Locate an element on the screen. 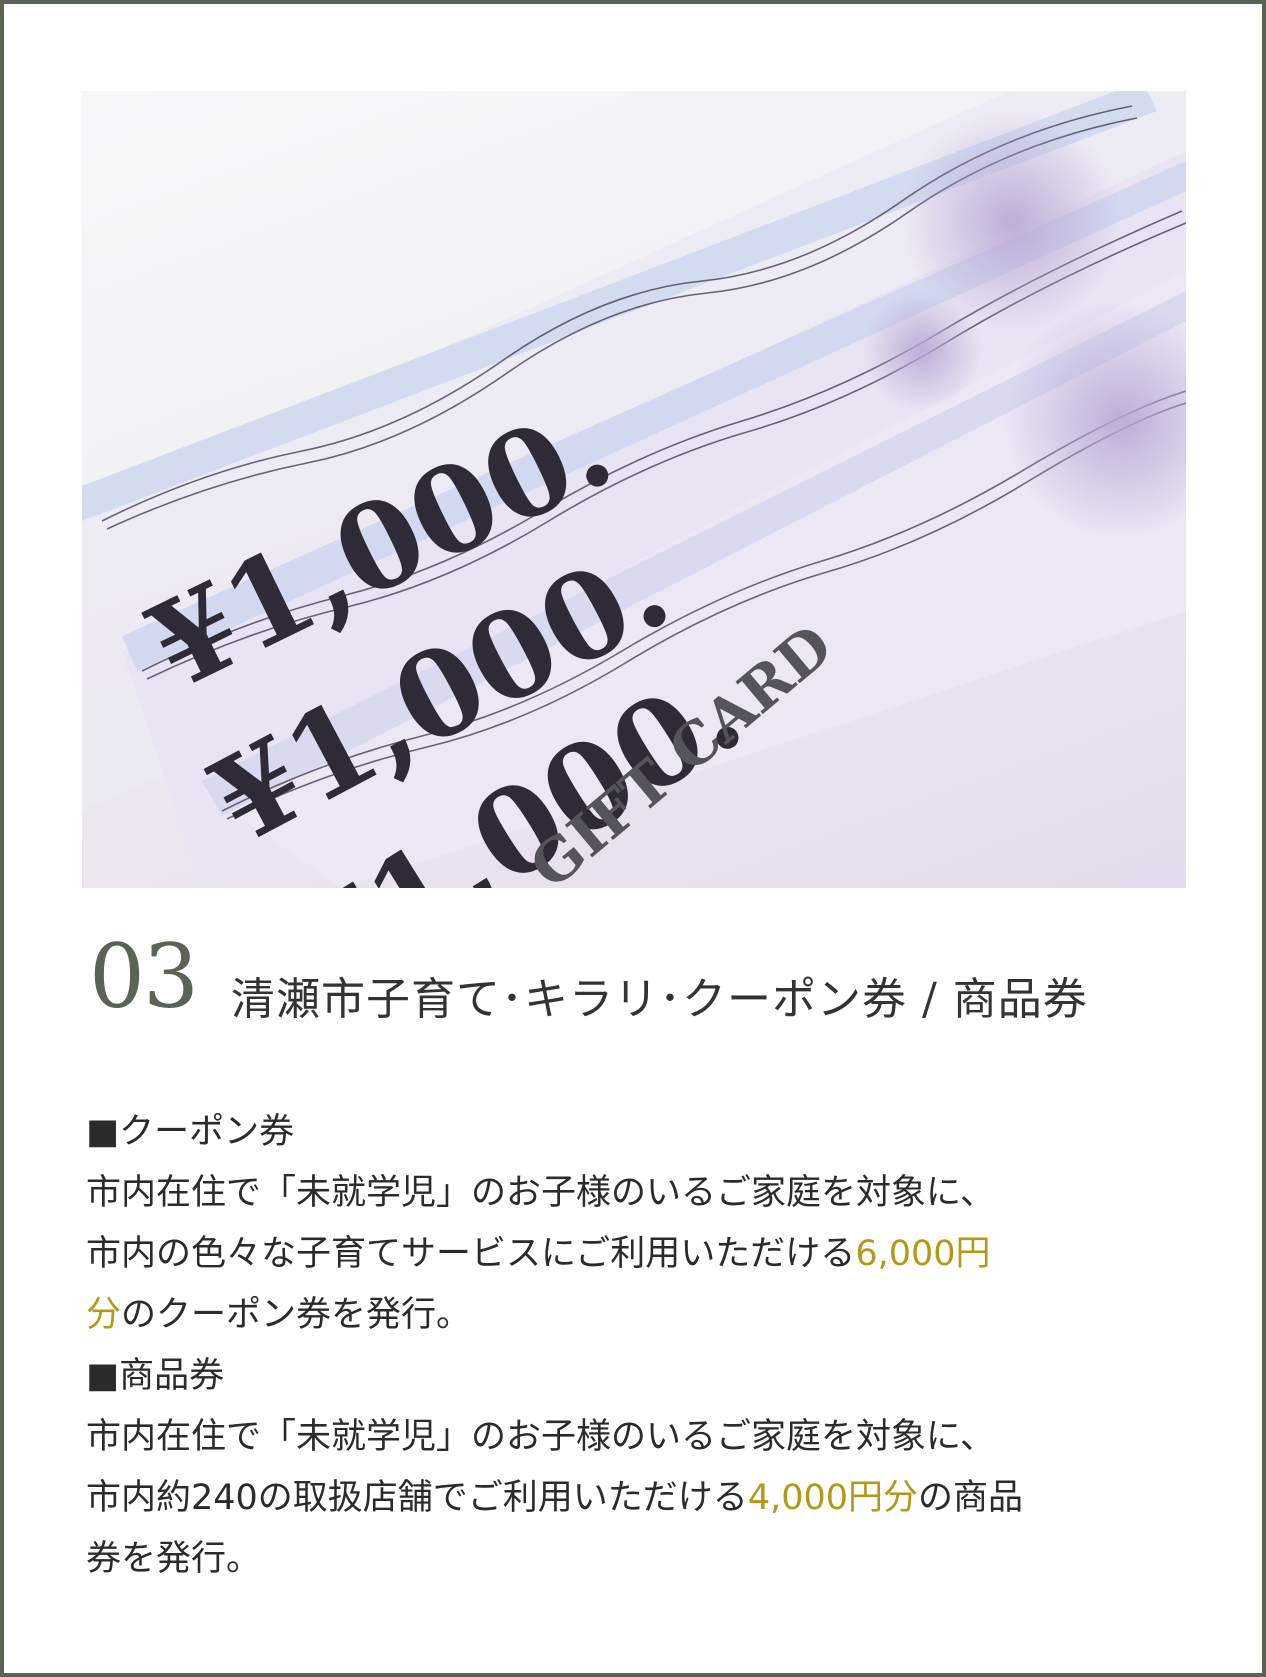  coupon-line-3: 分のクーポン券を発行。 is located at coordinates (641, 1315).